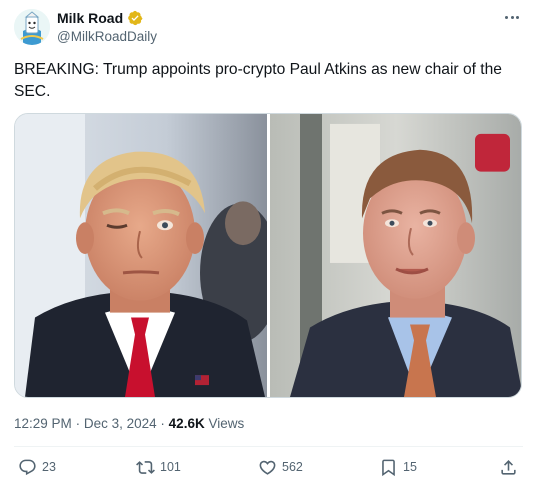 Image resolution: width=537 pixels, height=485 pixels. Describe the element at coordinates (226, 423) in the screenshot. I see `views-label: Views` at that location.